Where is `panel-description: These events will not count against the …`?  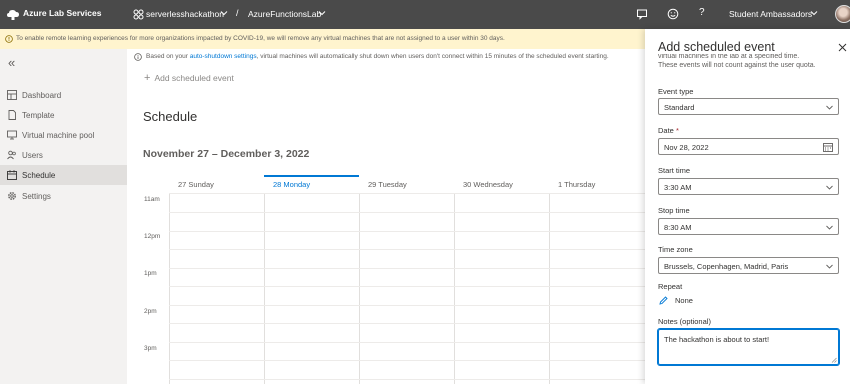 panel-description: These events will not count against the … is located at coordinates (737, 65).